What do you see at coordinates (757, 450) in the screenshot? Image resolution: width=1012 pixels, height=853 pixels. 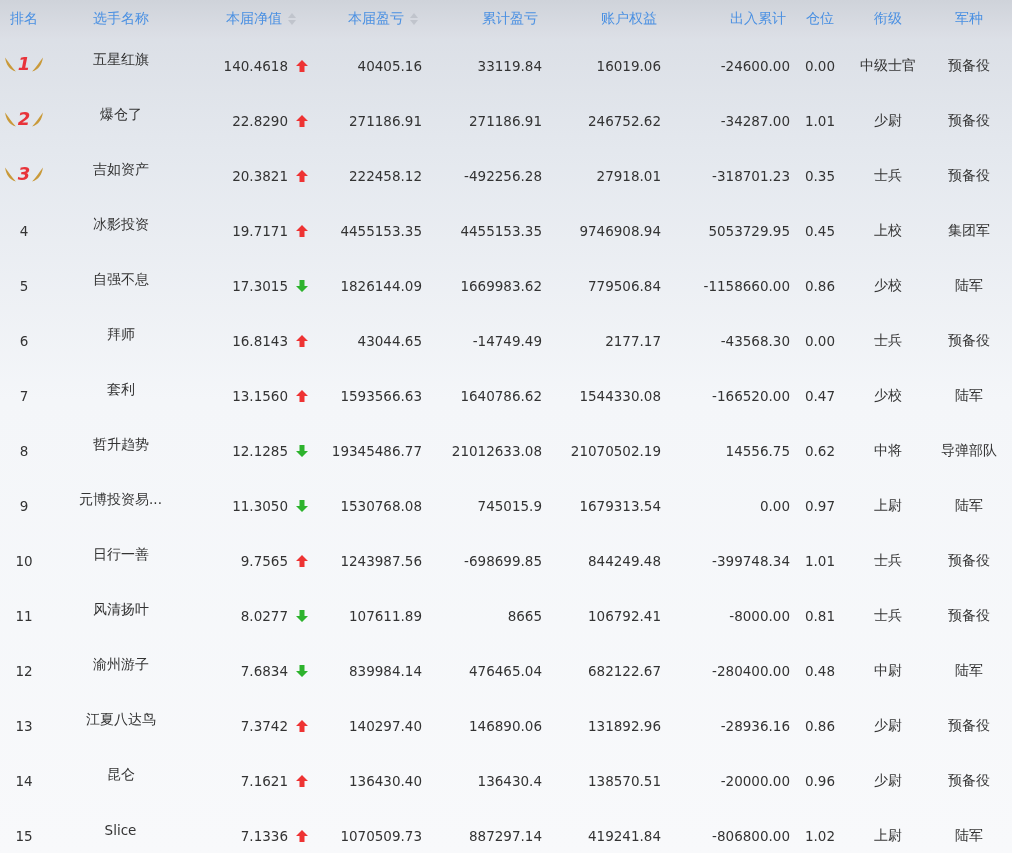 I see `table-cell: 14556.75` at bounding box center [757, 450].